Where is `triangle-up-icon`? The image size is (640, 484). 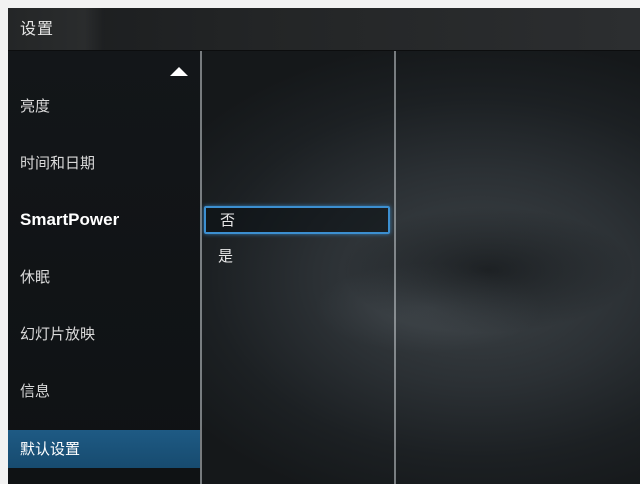
triangle-up-icon is located at coordinates (179, 71).